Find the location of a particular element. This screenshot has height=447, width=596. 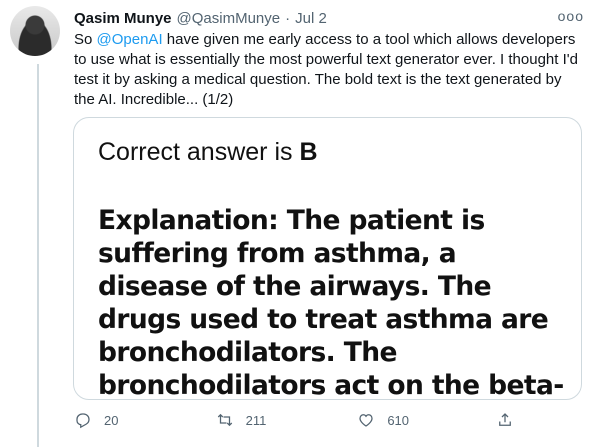

like-button: 610 is located at coordinates (426, 420).